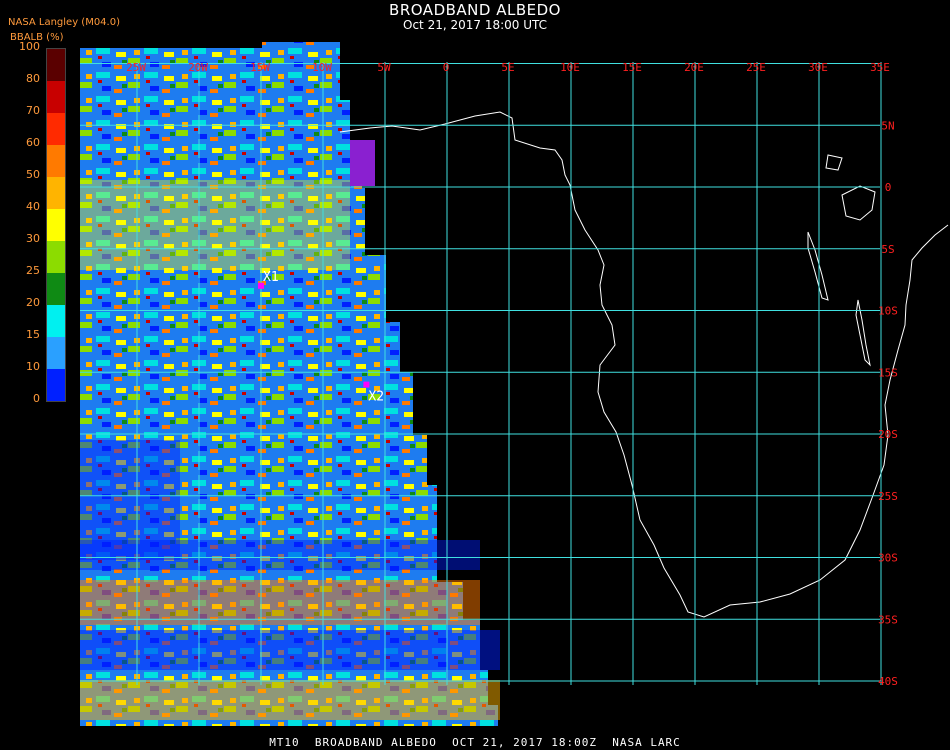 Image resolution: width=950 pixels, height=750 pixels. What do you see at coordinates (888, 372) in the screenshot?
I see `latitude-label: 15S` at bounding box center [888, 372].